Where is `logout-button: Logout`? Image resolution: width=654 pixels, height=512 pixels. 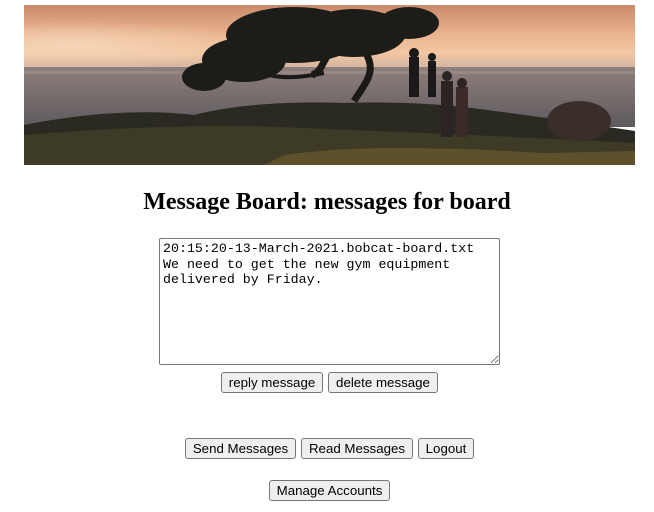
logout-button: Logout is located at coordinates (446, 448).